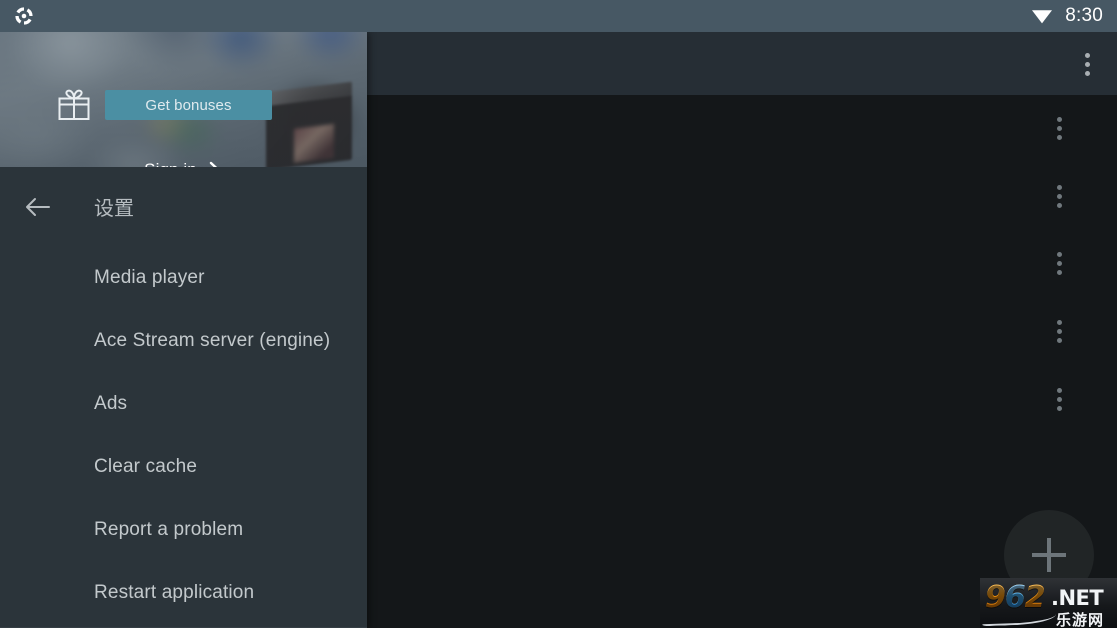 The height and width of the screenshot is (628, 1117). I want to click on status-bar: 8:30, so click(558, 16).